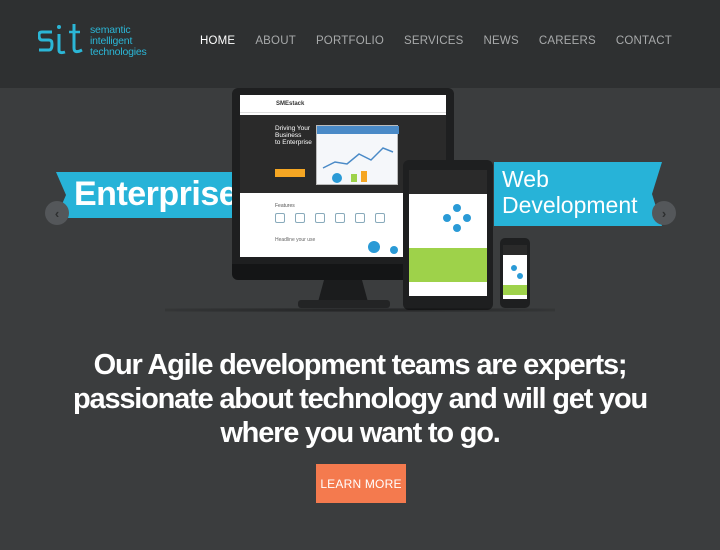 The width and height of the screenshot is (720, 550). I want to click on mockup-hero-line-2: Business, so click(288, 135).